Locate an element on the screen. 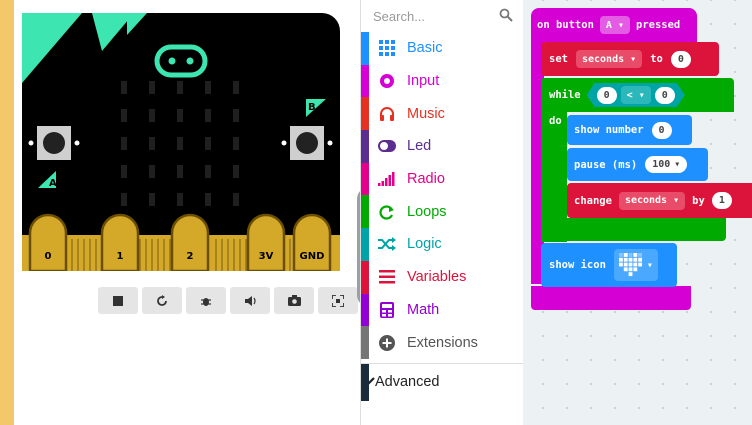 This screenshot has width=752, height=425. value-input: 0 is located at coordinates (680, 59).